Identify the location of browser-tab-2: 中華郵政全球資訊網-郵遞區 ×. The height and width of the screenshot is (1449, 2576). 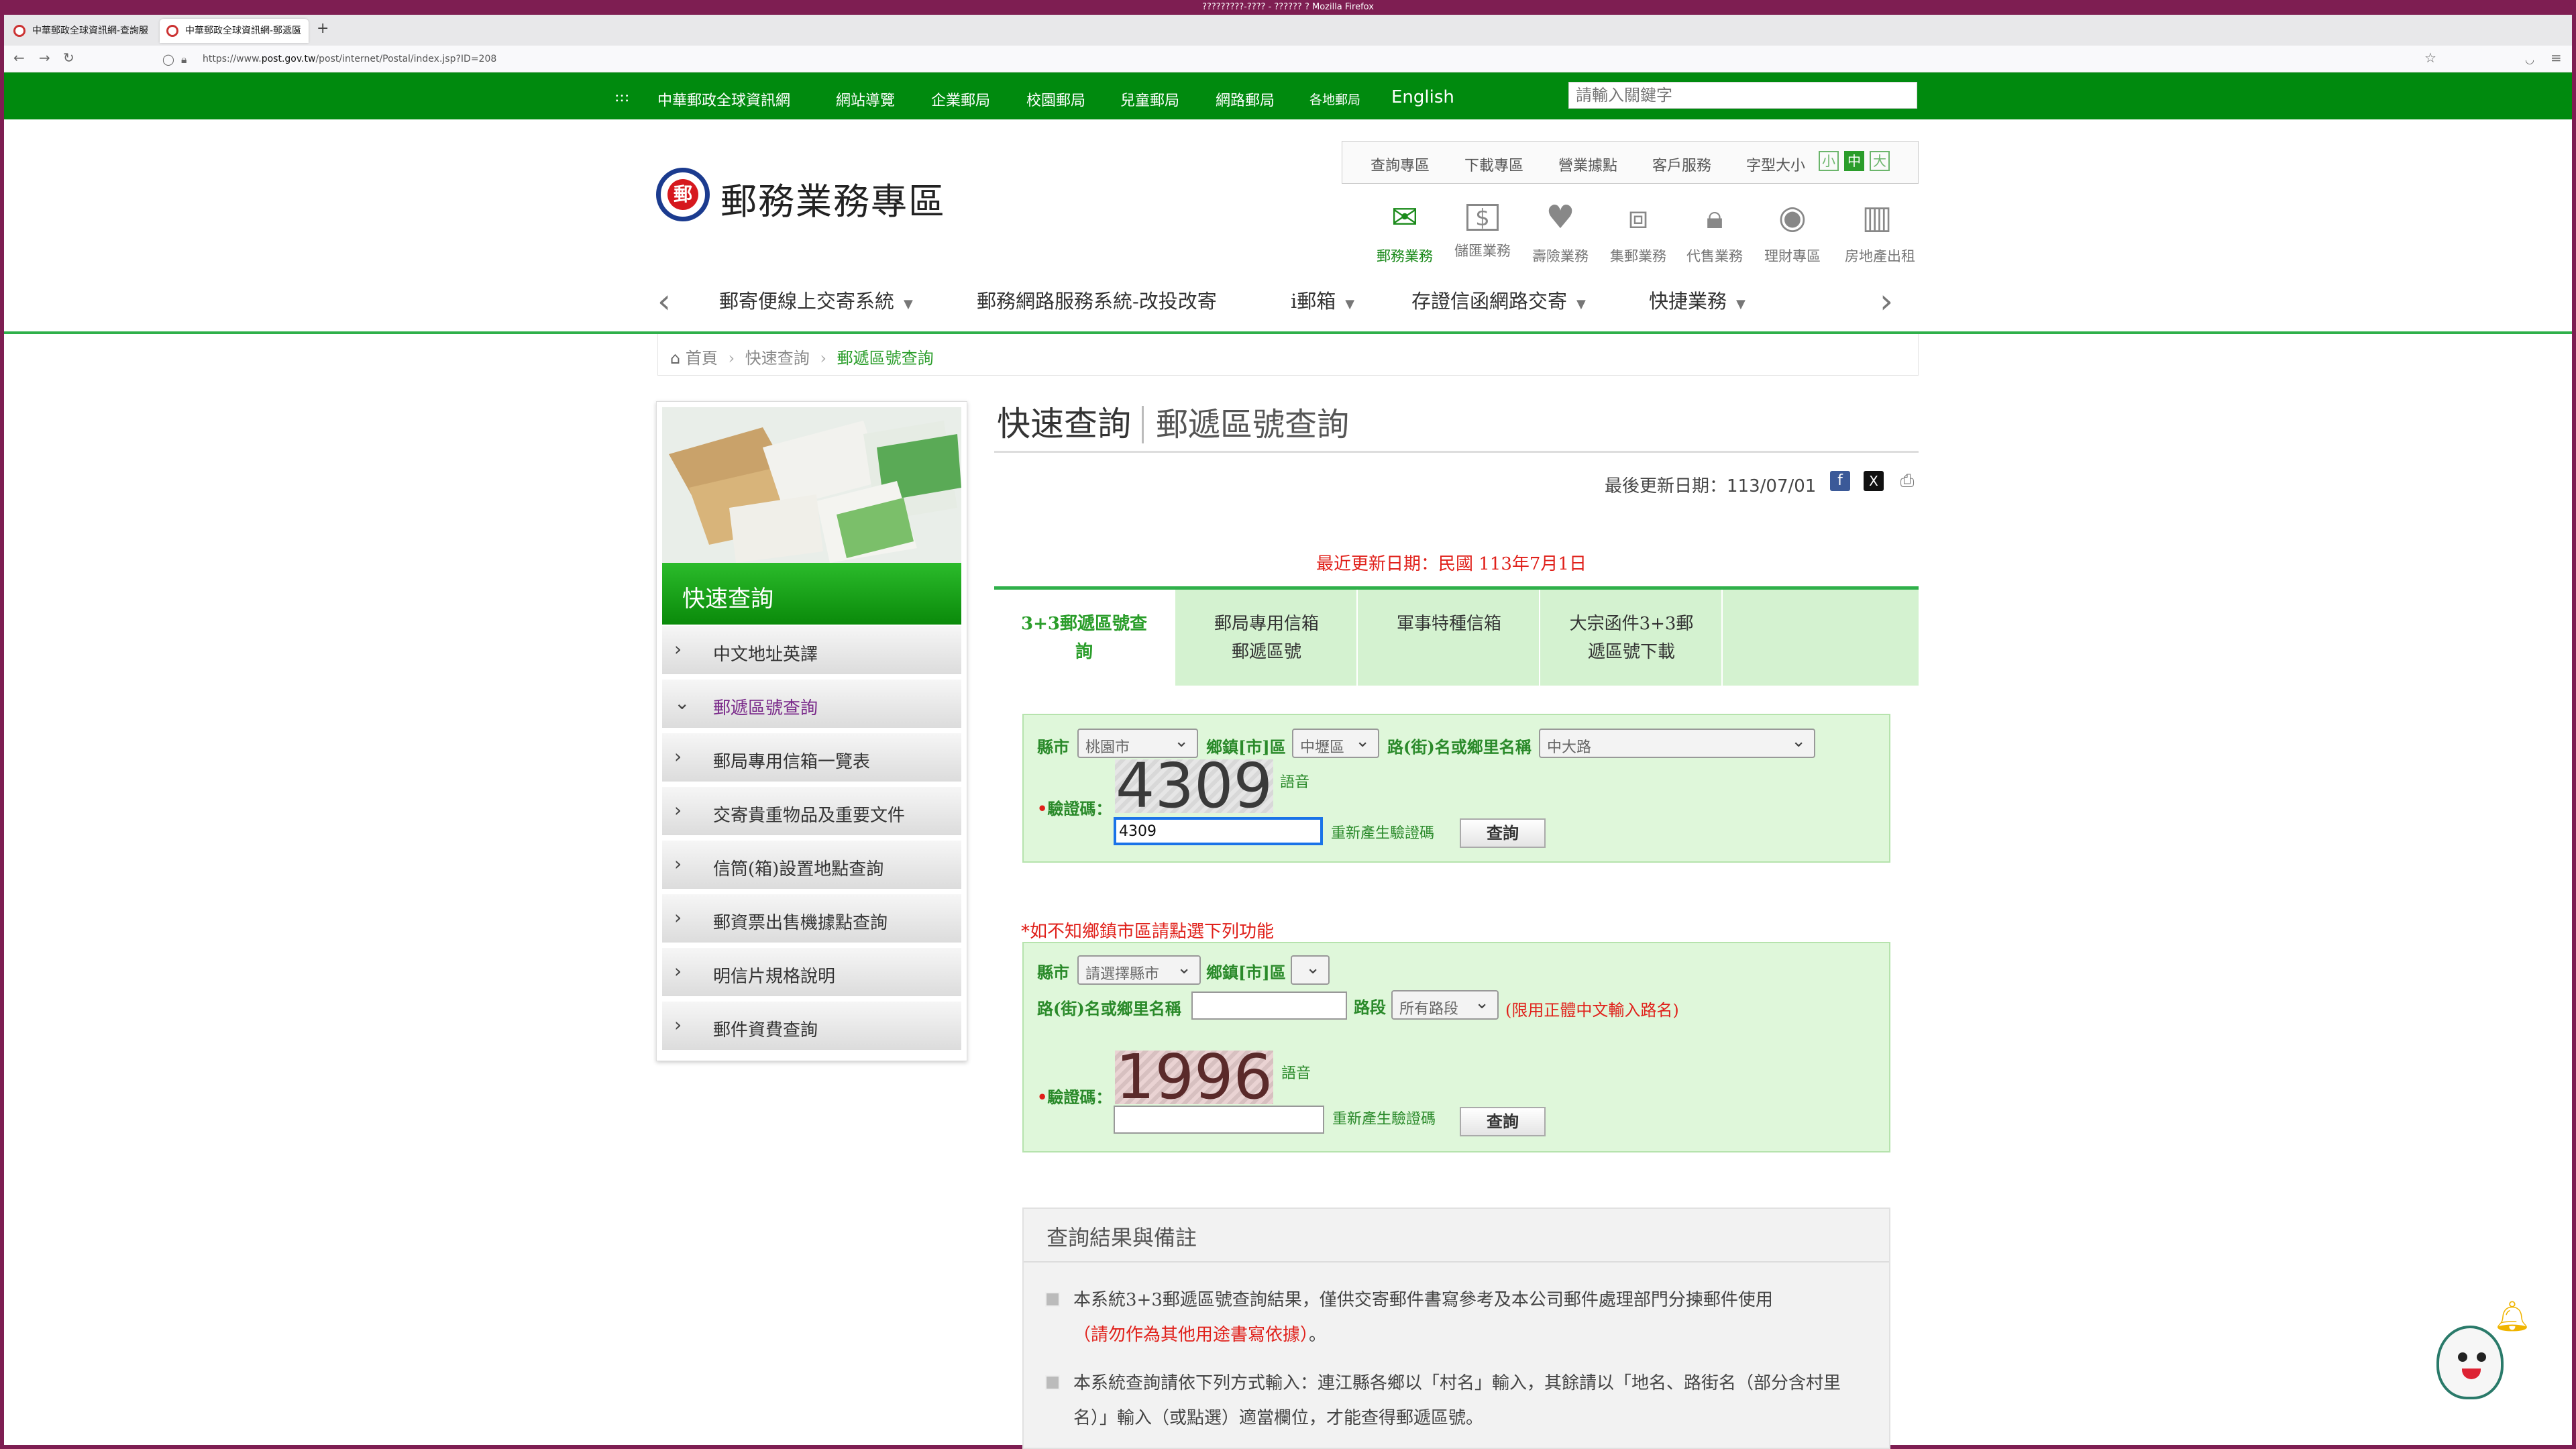
(234, 31).